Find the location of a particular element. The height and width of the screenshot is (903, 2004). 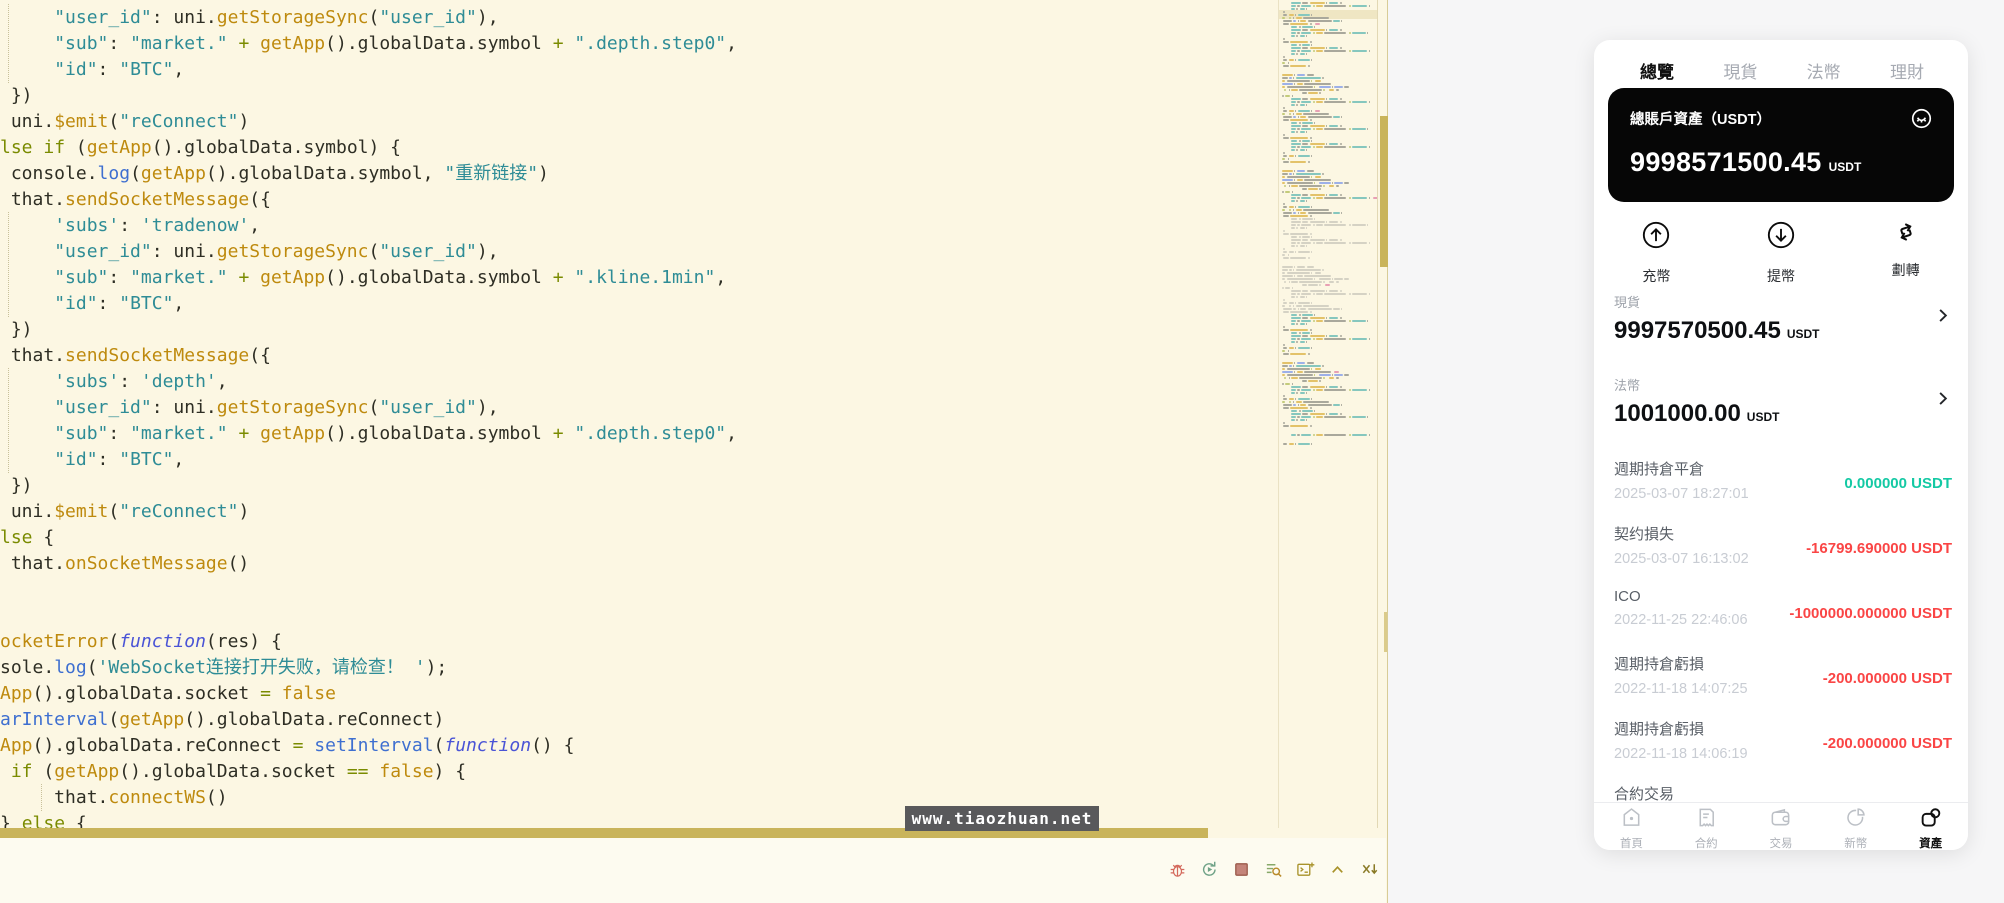

code-line: 'subs': 'depth', is located at coordinates (639, 381).